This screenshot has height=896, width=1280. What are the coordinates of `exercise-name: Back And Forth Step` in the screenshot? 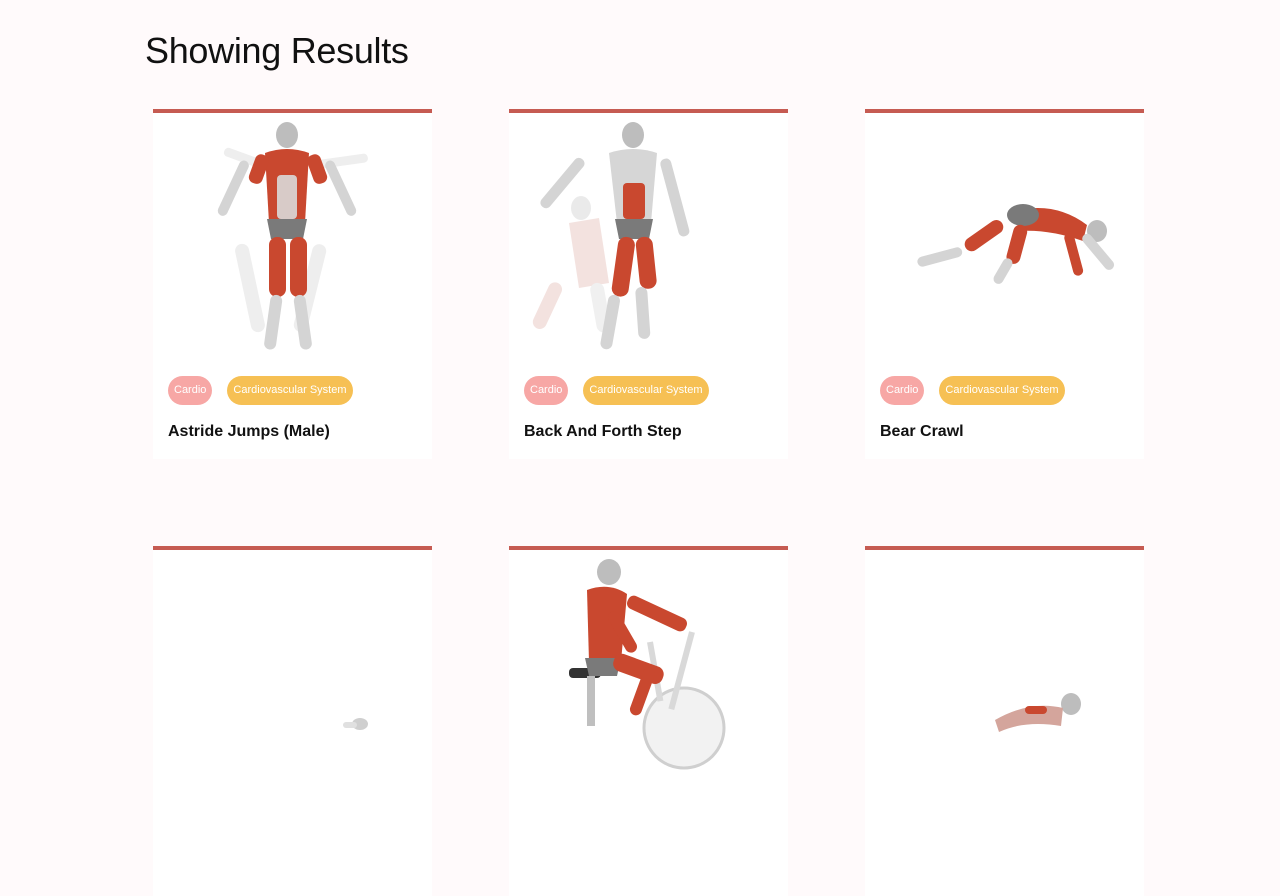 It's located at (603, 431).